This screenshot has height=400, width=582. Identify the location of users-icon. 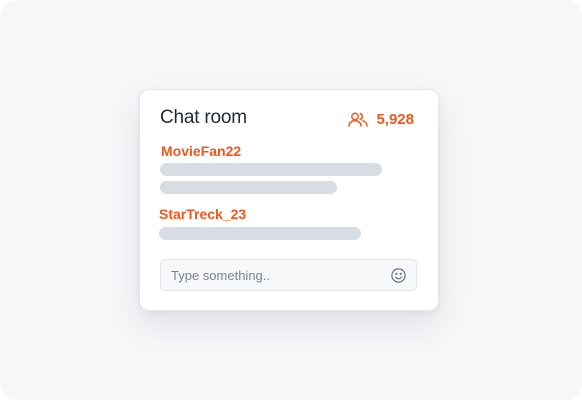
(358, 119).